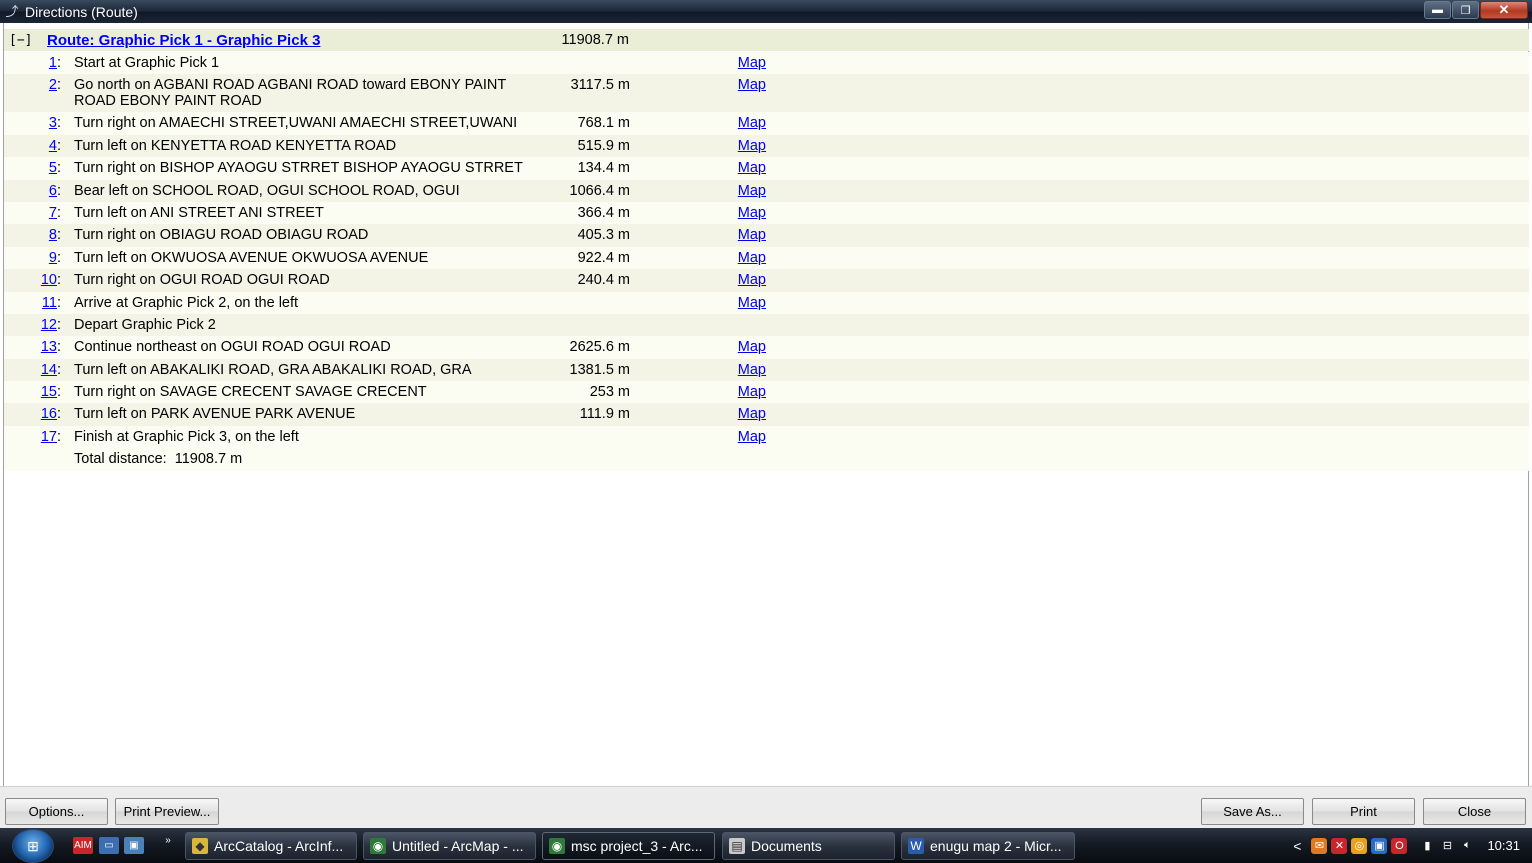 This screenshot has height=863, width=1532. What do you see at coordinates (145, 324) in the screenshot?
I see `step-description: Depart Graphic Pick 2` at bounding box center [145, 324].